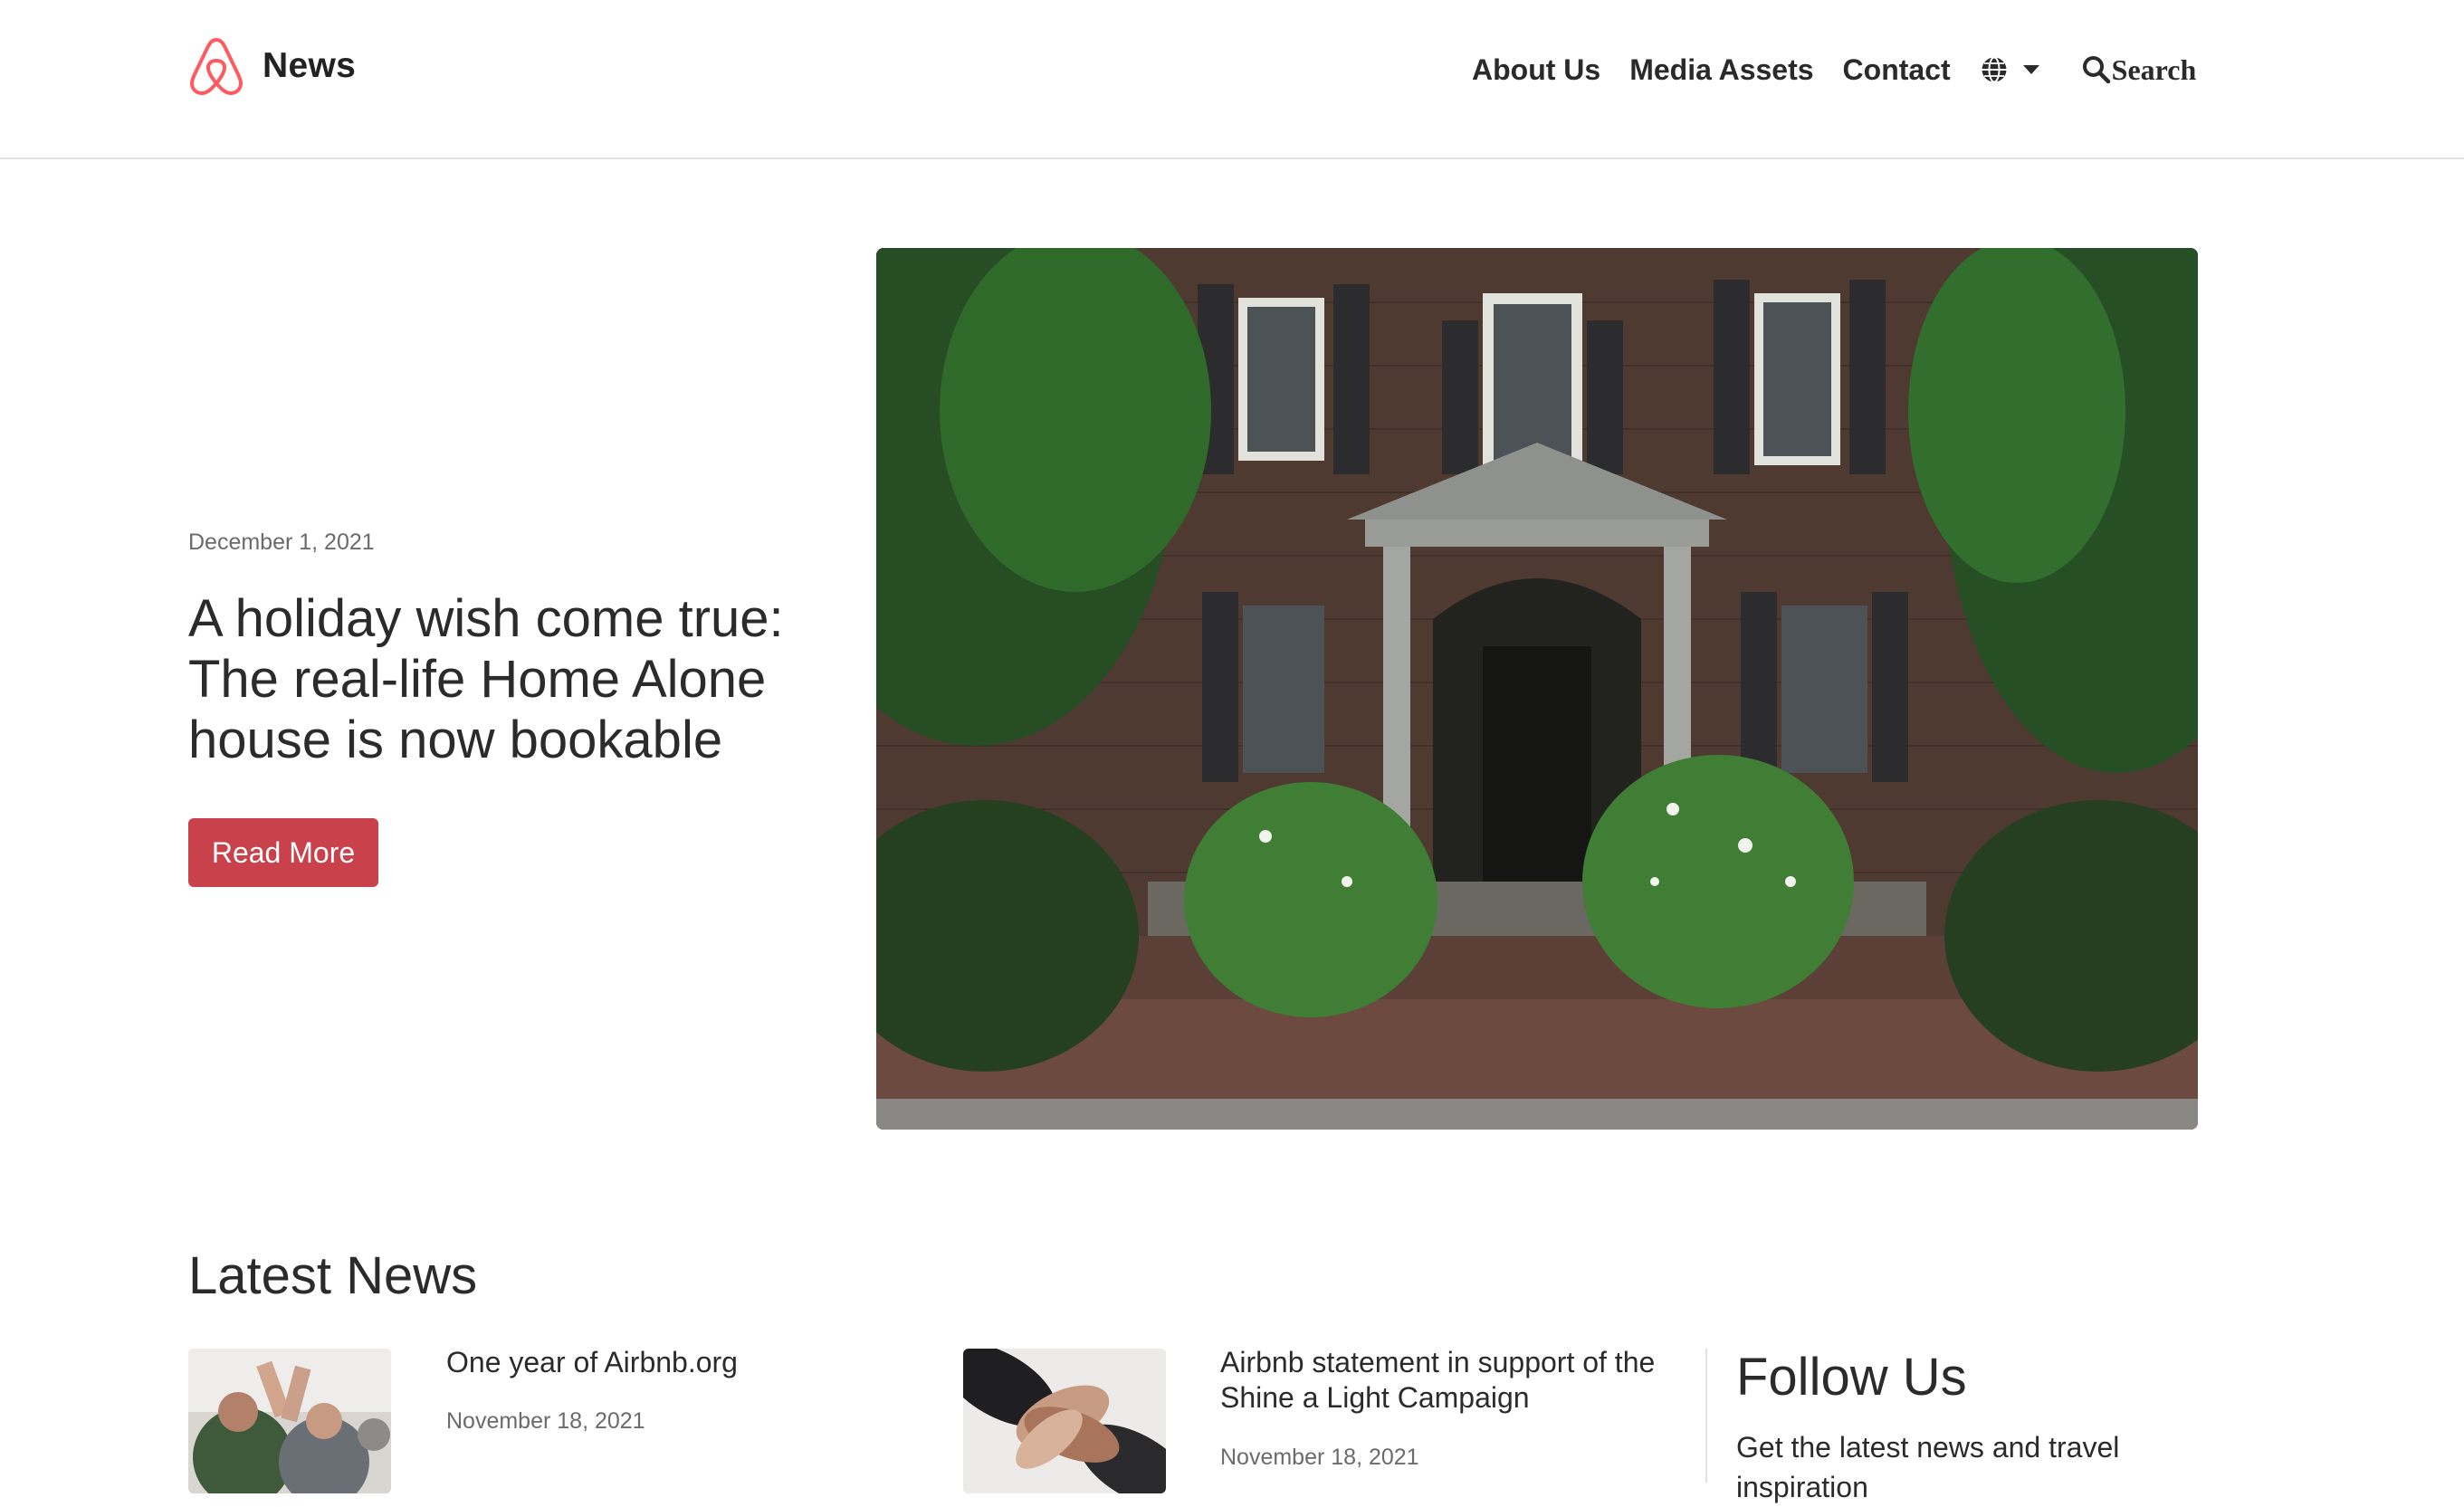 The height and width of the screenshot is (1507, 2464). Describe the element at coordinates (1897, 70) in the screenshot. I see `nav-contact: Contact` at that location.